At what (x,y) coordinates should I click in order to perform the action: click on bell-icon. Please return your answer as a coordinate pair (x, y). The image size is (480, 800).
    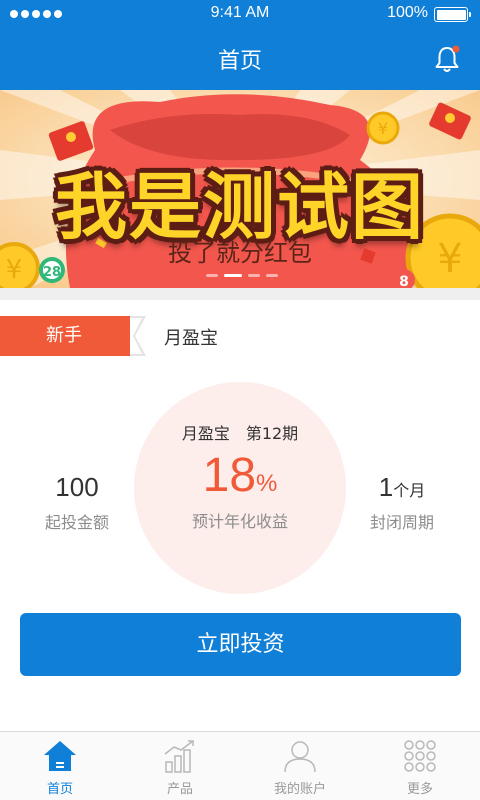
    Looking at the image, I should click on (447, 59).